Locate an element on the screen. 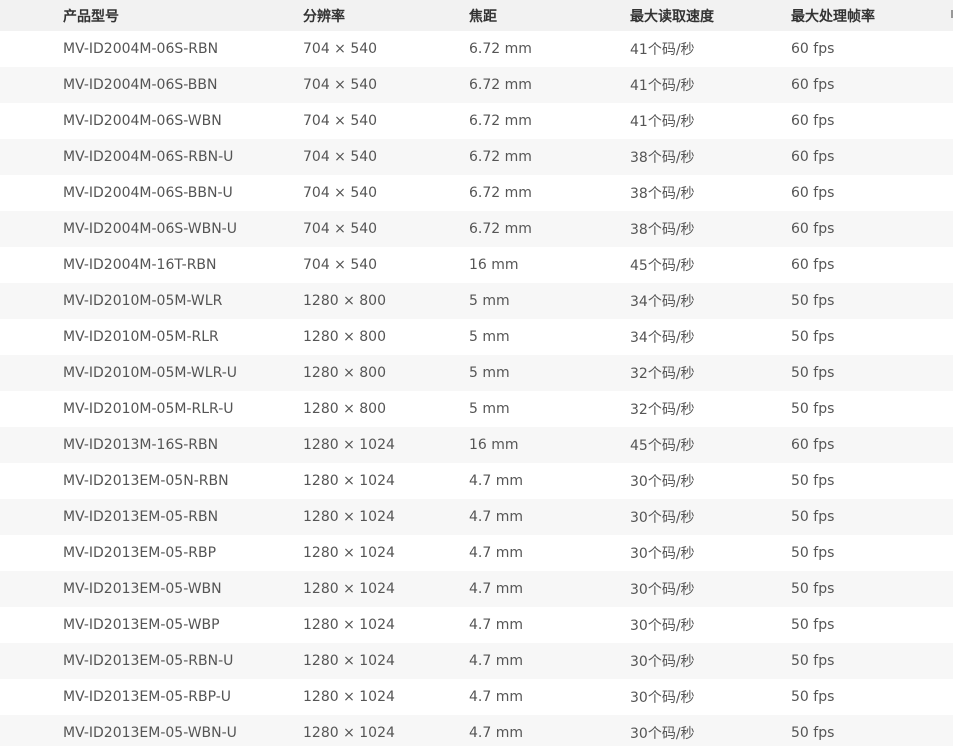 This screenshot has height=746, width=953. header-frame-rate: 最大处理帧率 is located at coordinates (833, 16).